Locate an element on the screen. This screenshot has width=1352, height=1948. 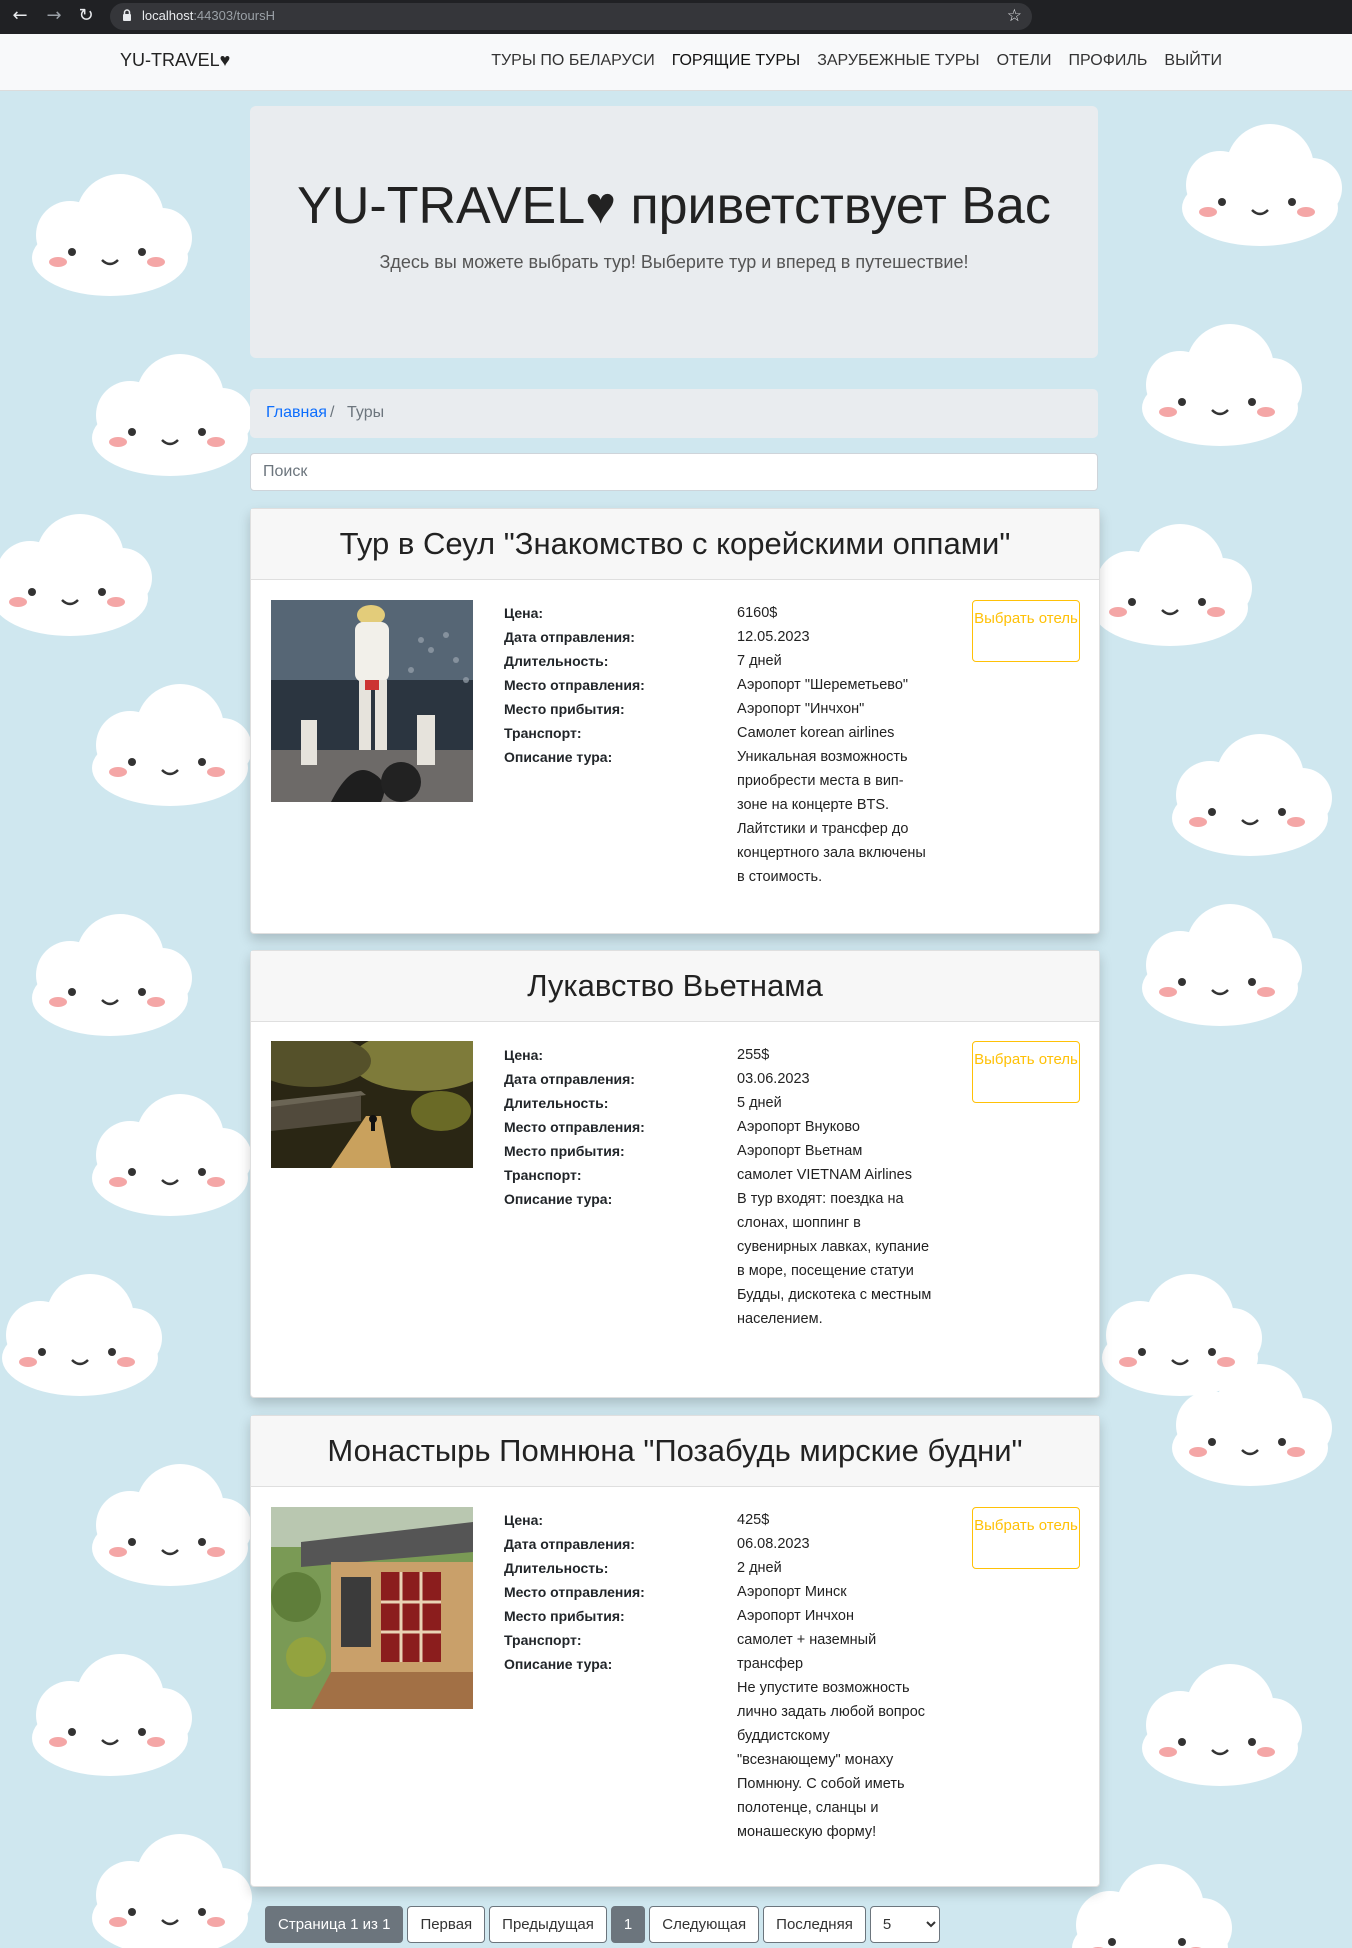
prev-page-button: Предыдущая is located at coordinates (548, 1924).